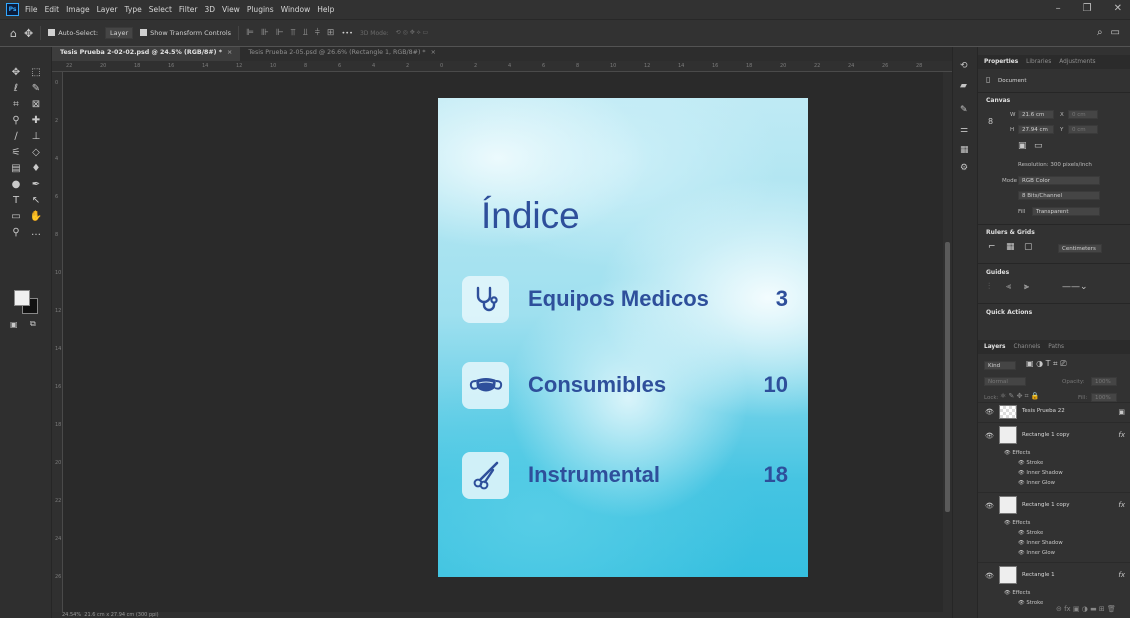 This screenshot has height=618, width=1130. Describe the element at coordinates (1066, 211) in the screenshot. I see `fill-dropdown: Transparent` at that location.